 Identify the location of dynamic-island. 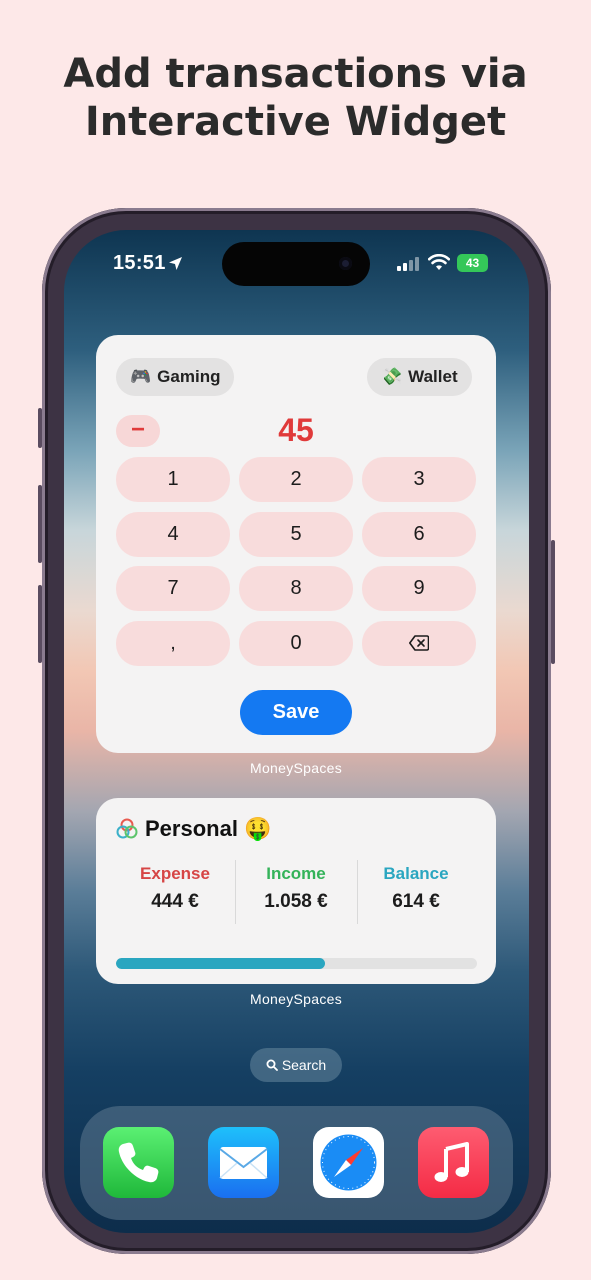
(296, 264).